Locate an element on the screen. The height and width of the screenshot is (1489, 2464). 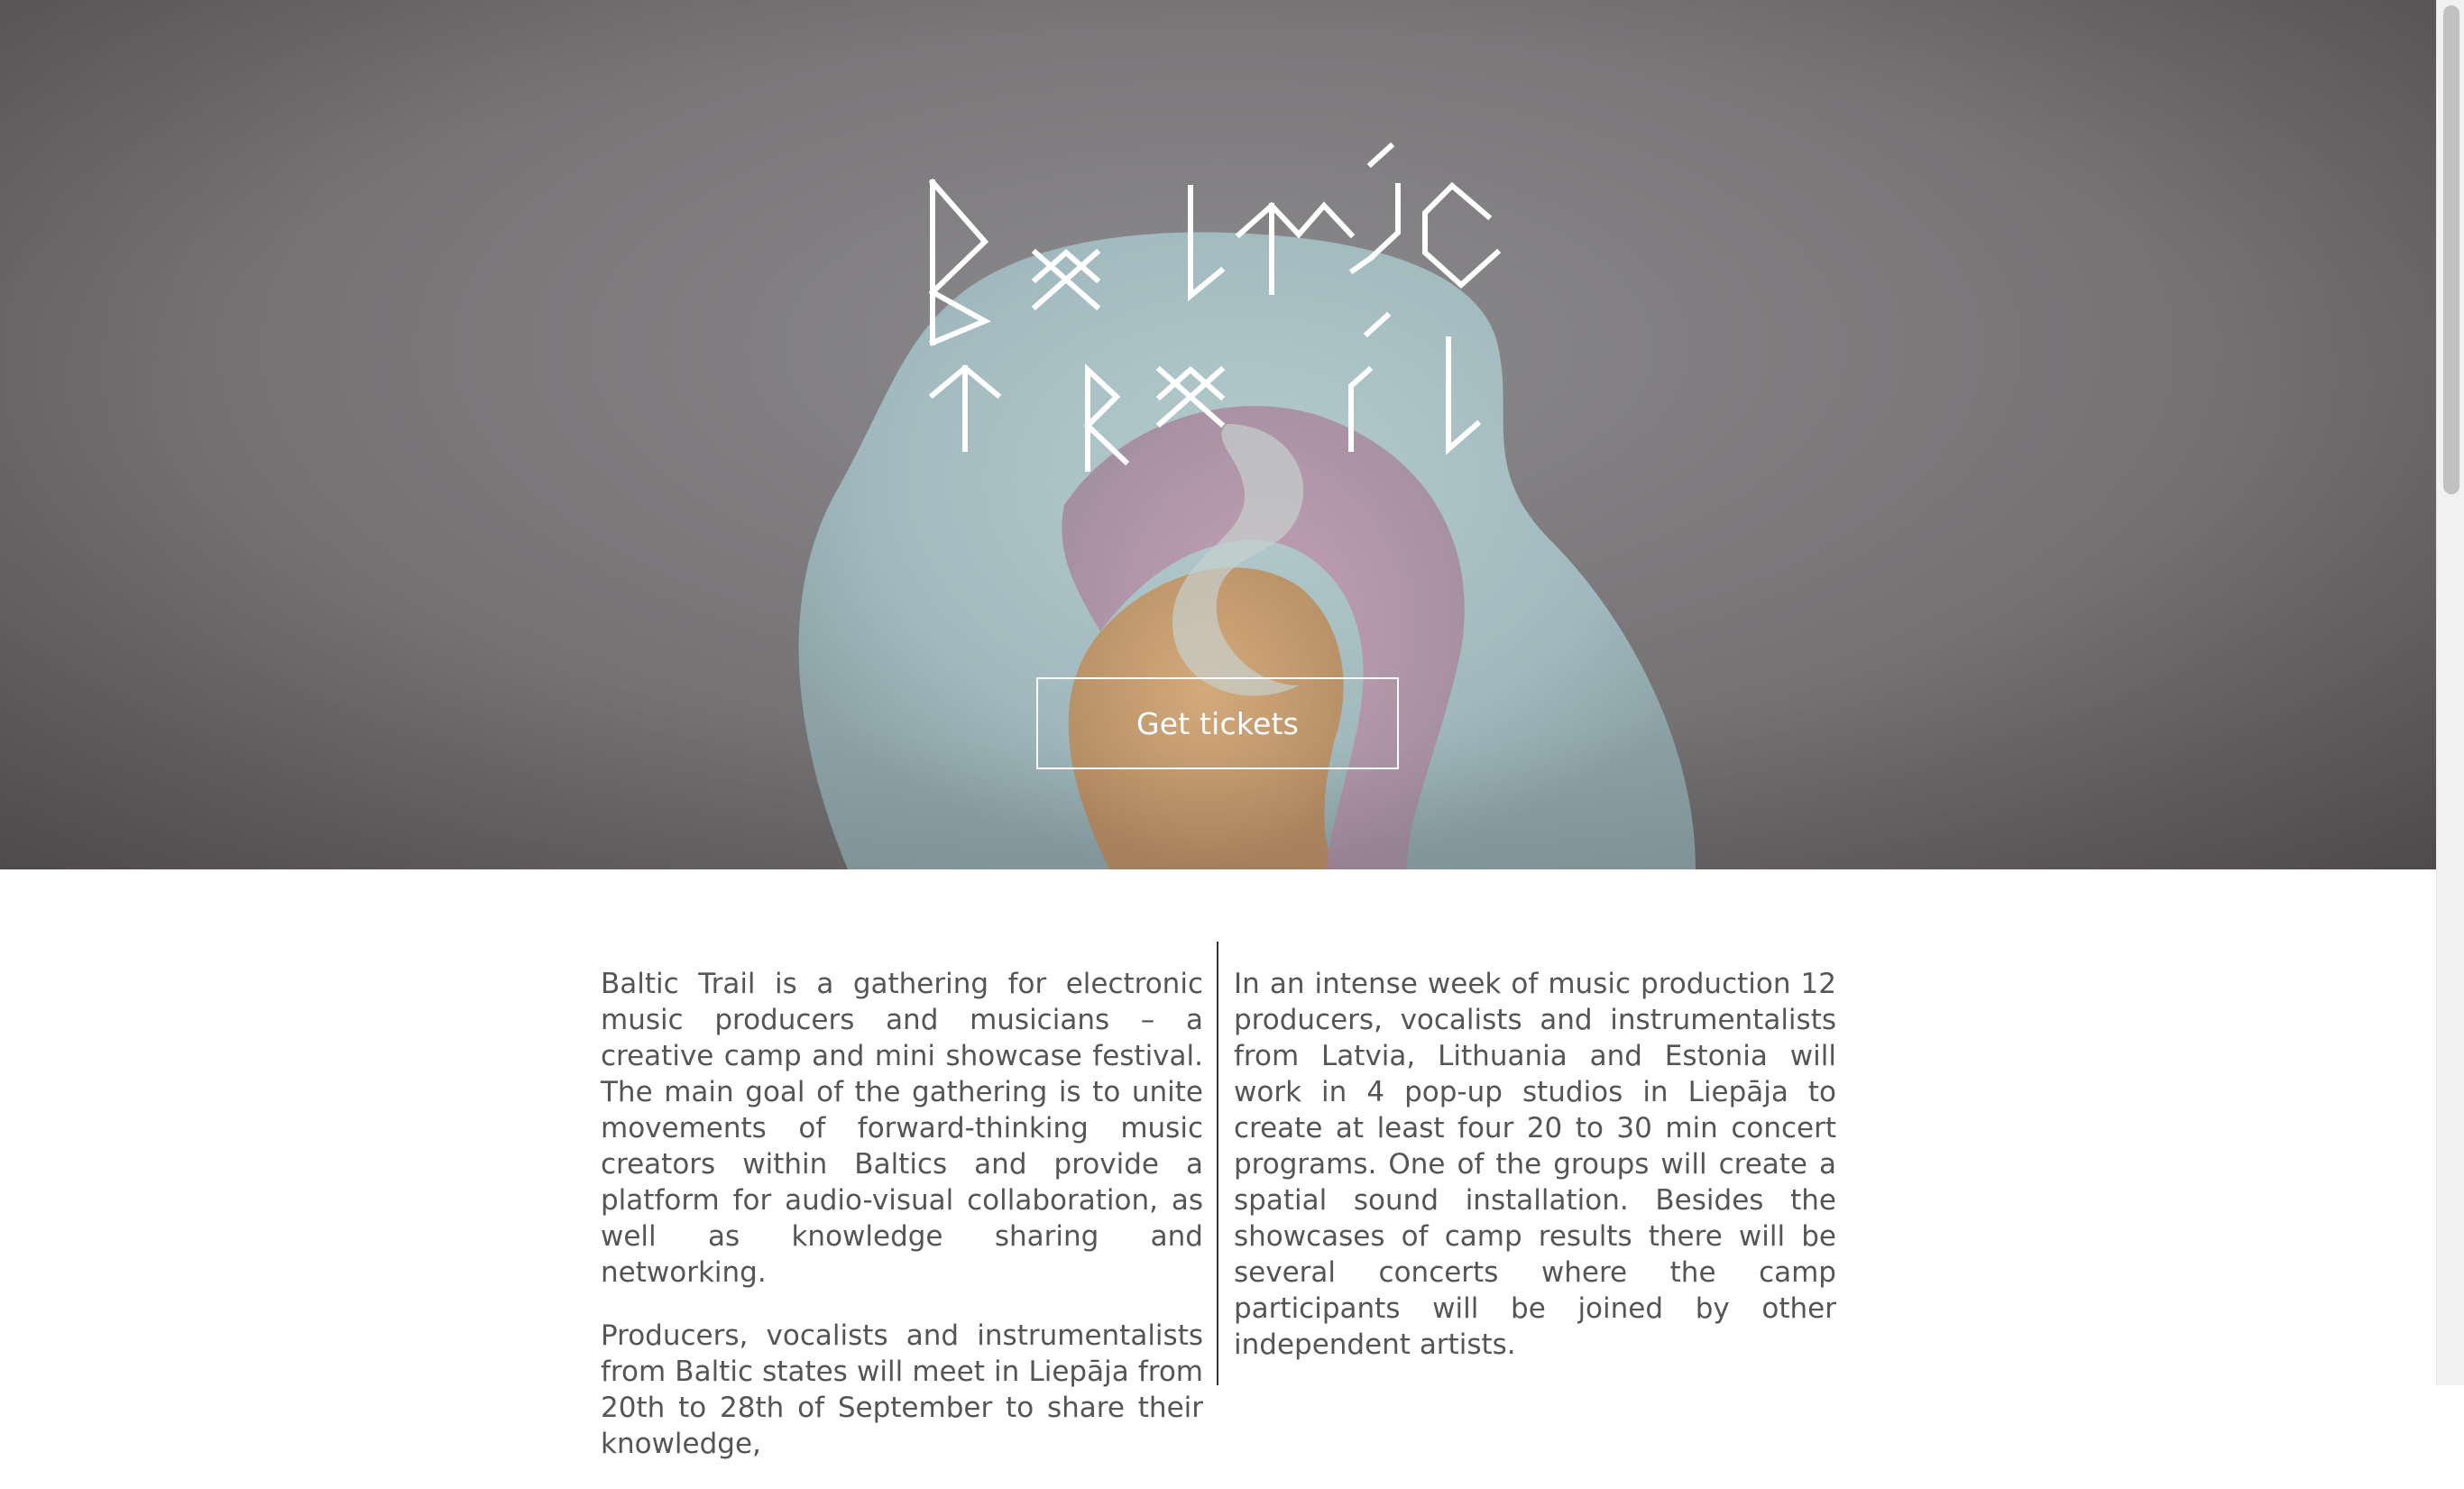
page-scrollbar is located at coordinates (2450, 692).